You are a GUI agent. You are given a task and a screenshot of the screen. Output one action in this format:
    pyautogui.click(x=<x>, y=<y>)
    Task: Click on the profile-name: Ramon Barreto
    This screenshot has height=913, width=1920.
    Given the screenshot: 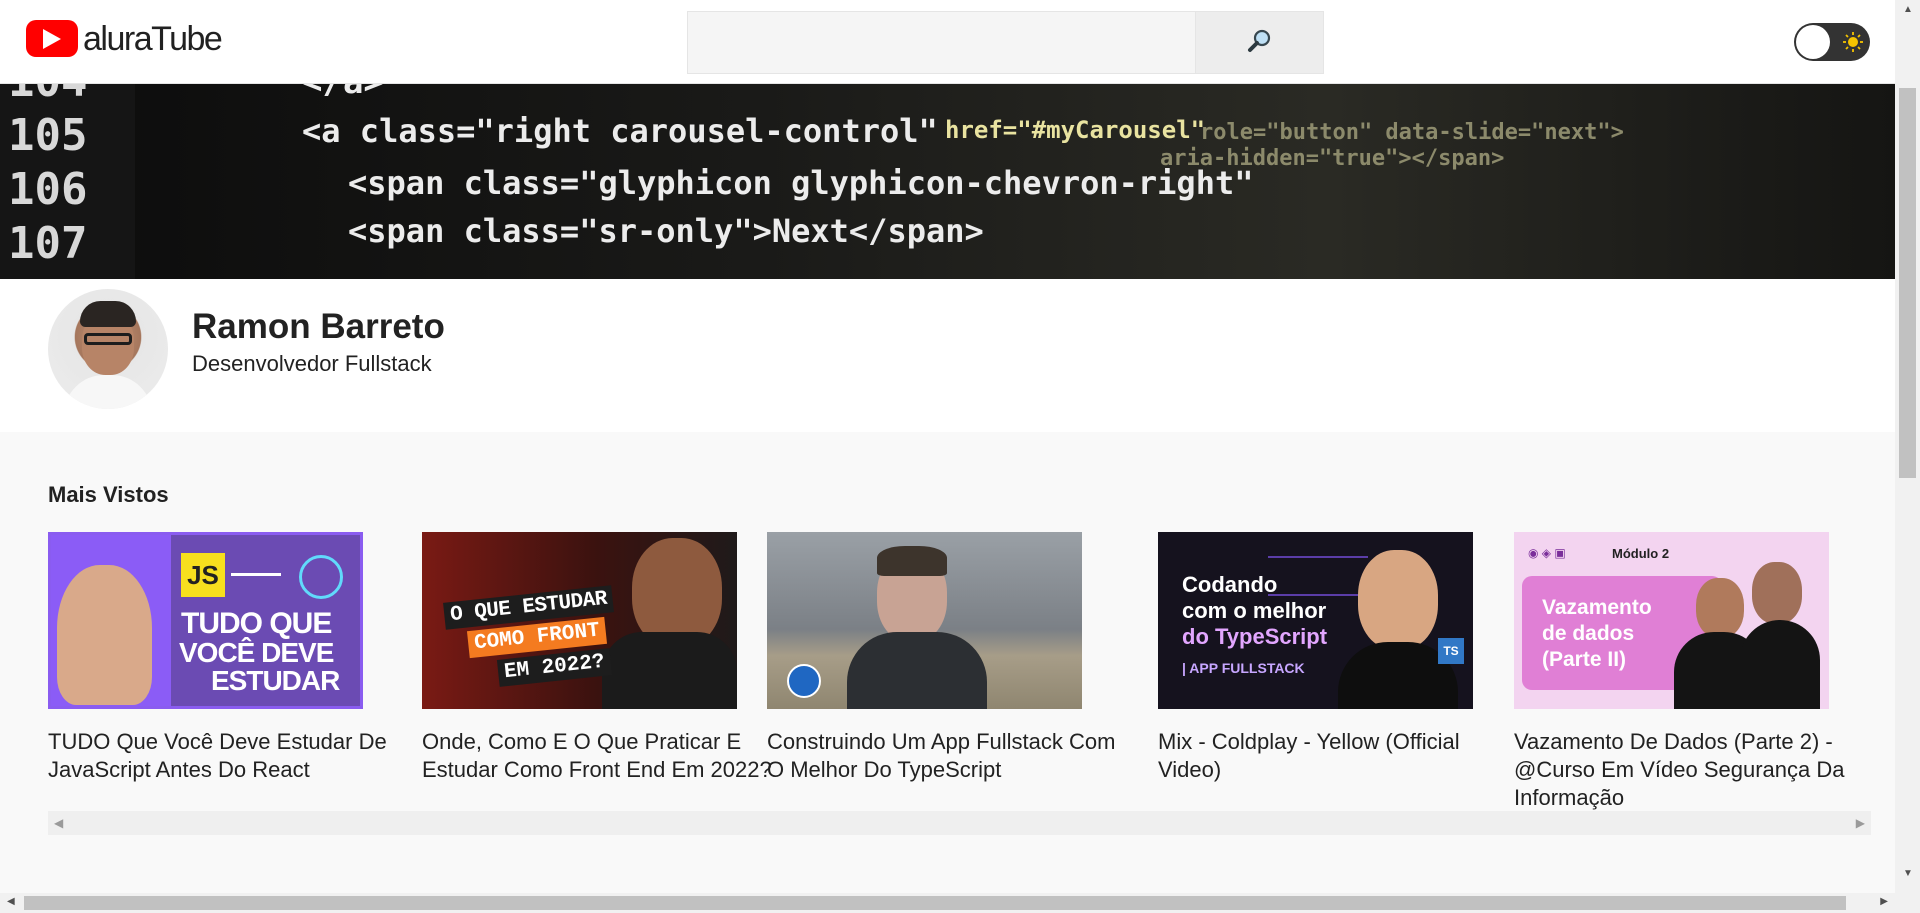 What is the action you would take?
    pyautogui.click(x=318, y=326)
    